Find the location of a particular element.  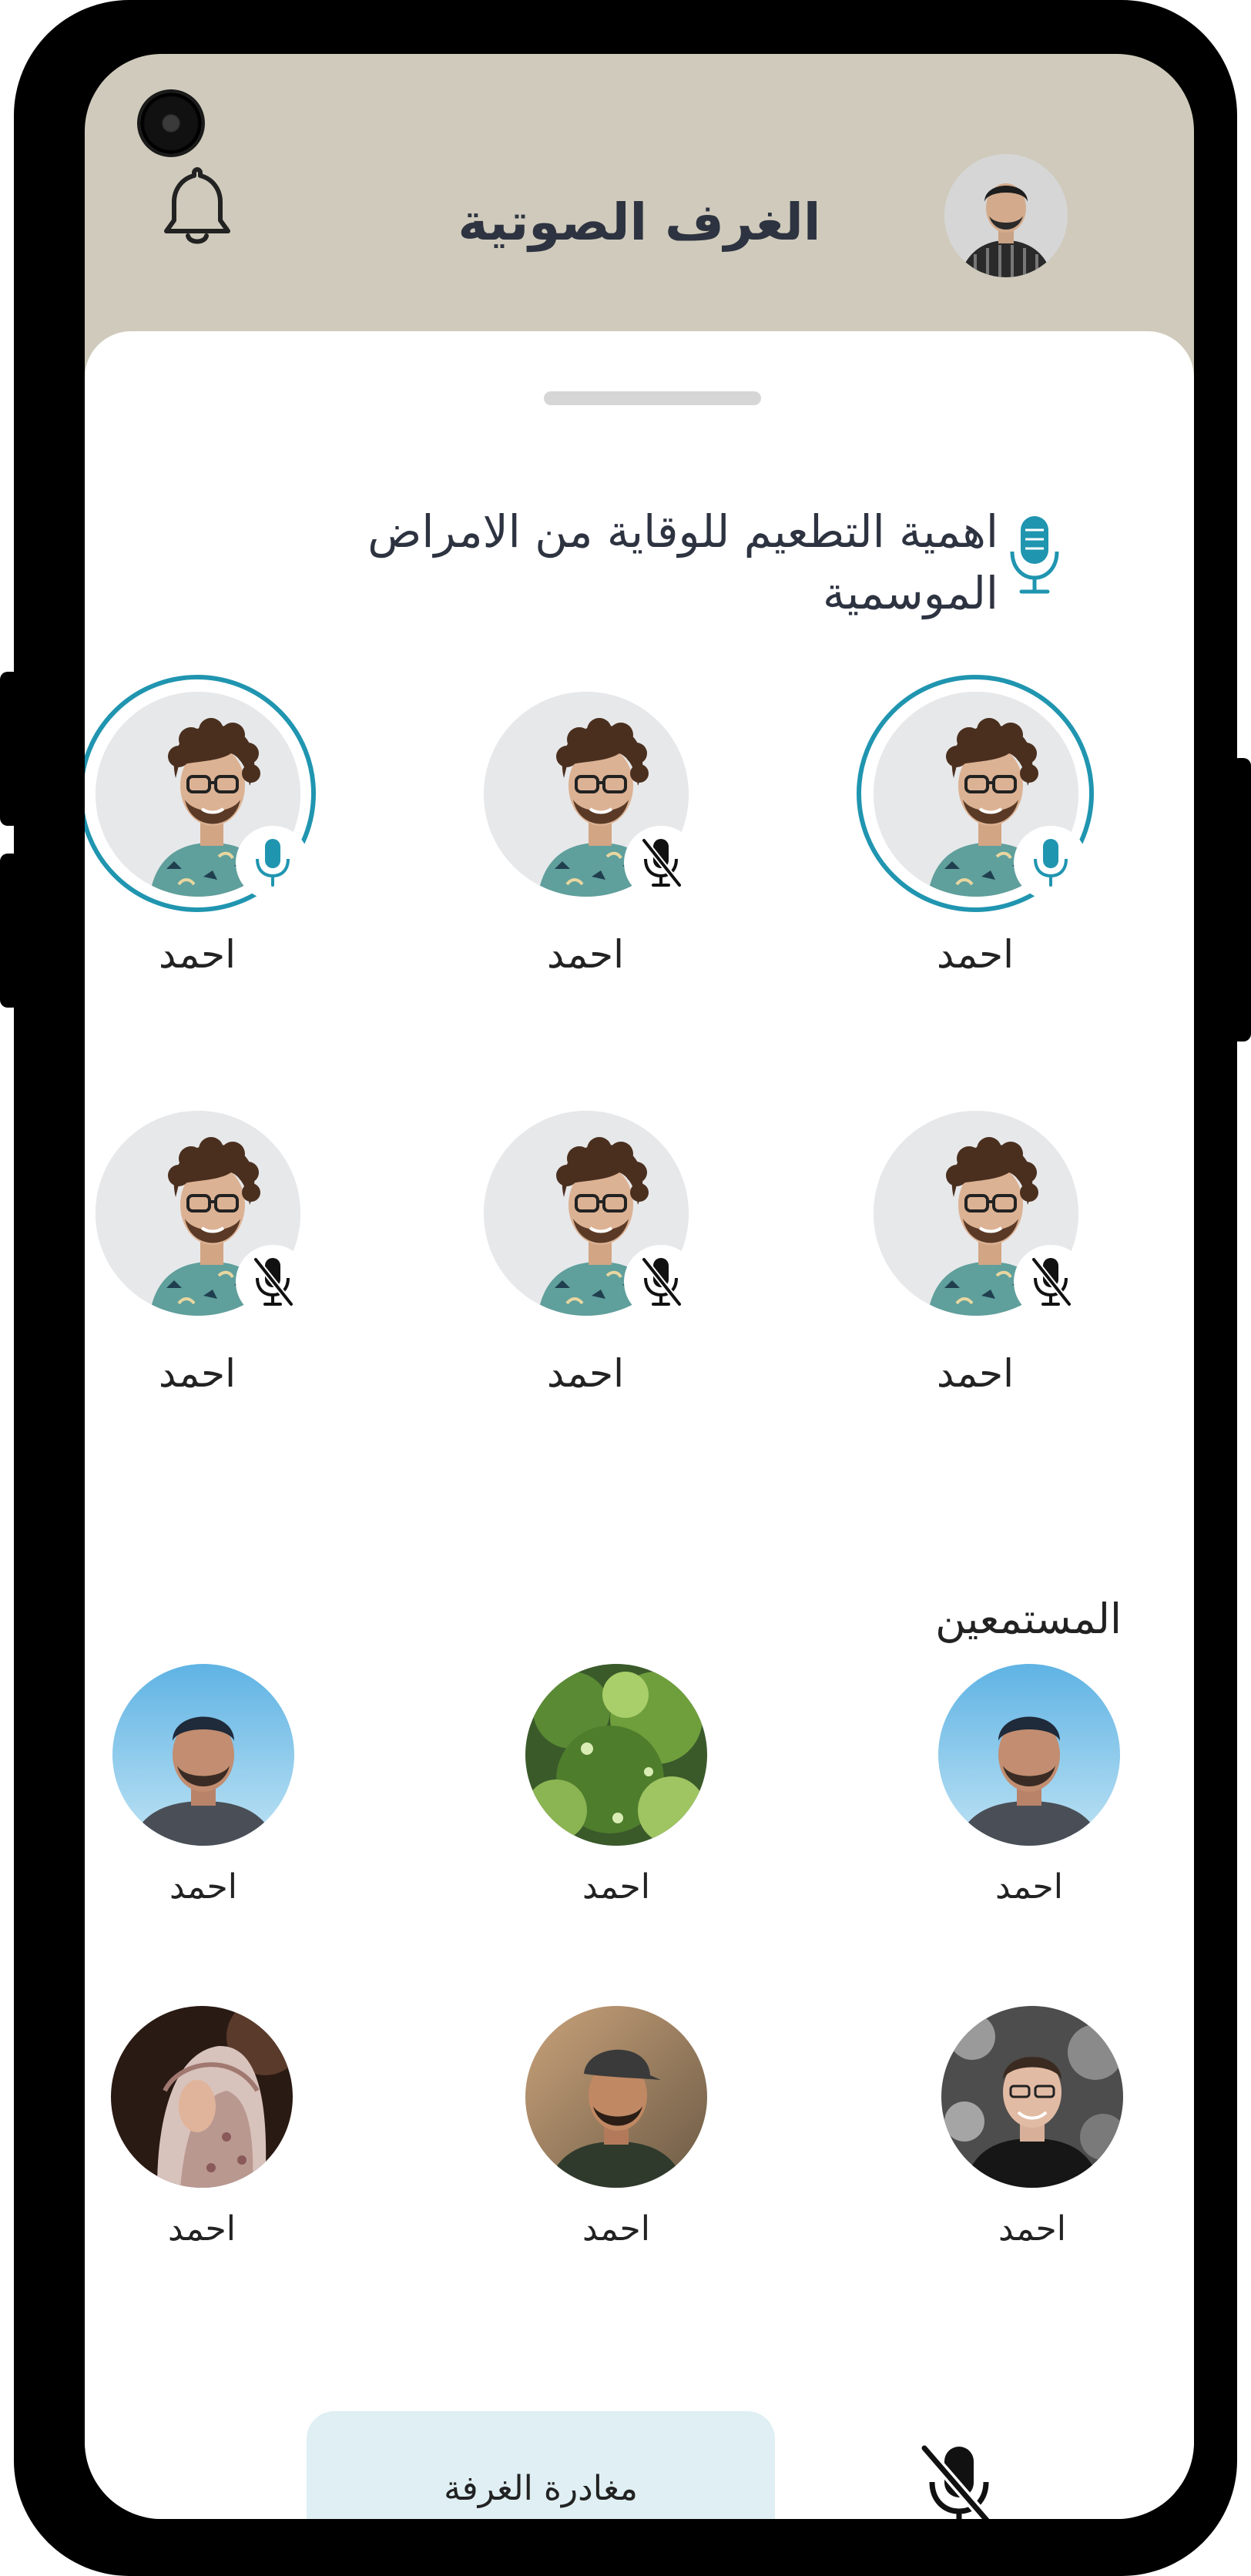

volume-up-button is located at coordinates (10, 749).